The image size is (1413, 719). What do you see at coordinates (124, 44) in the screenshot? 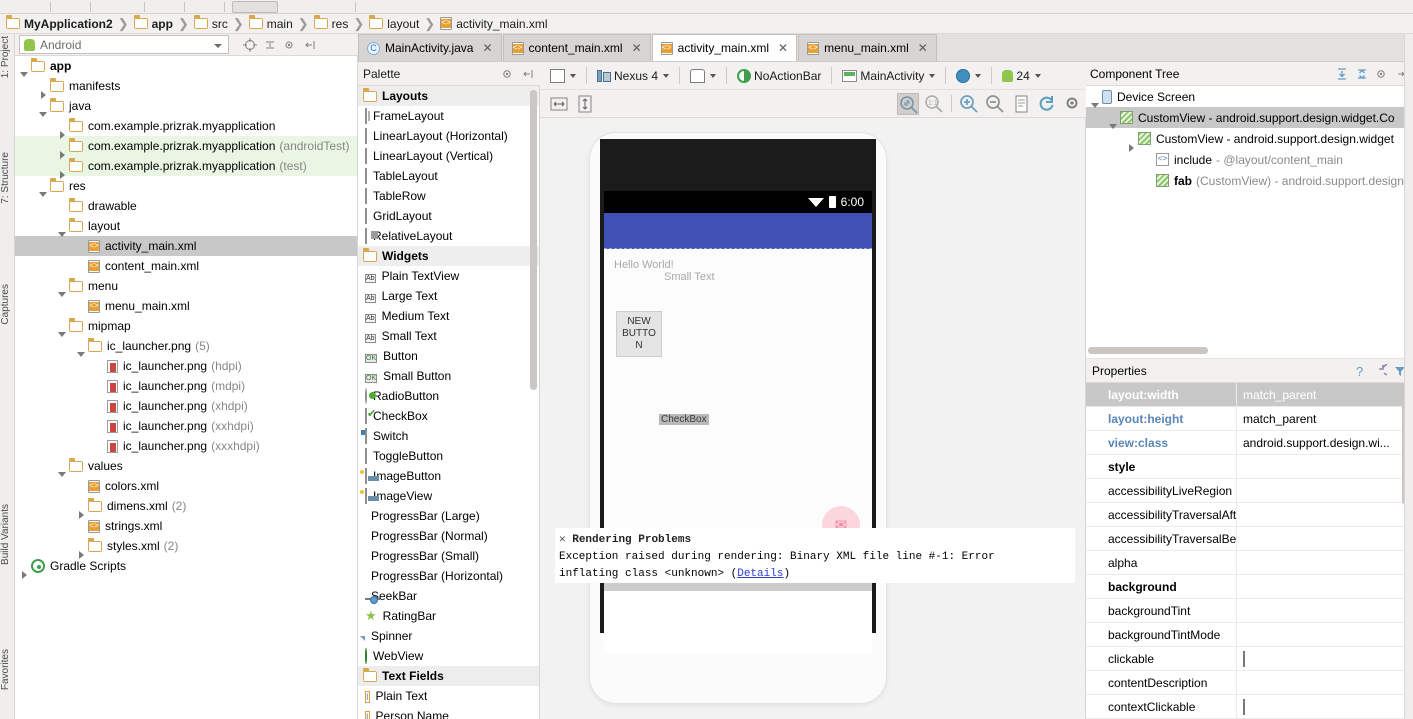
I see `project-view-selector: Android` at bounding box center [124, 44].